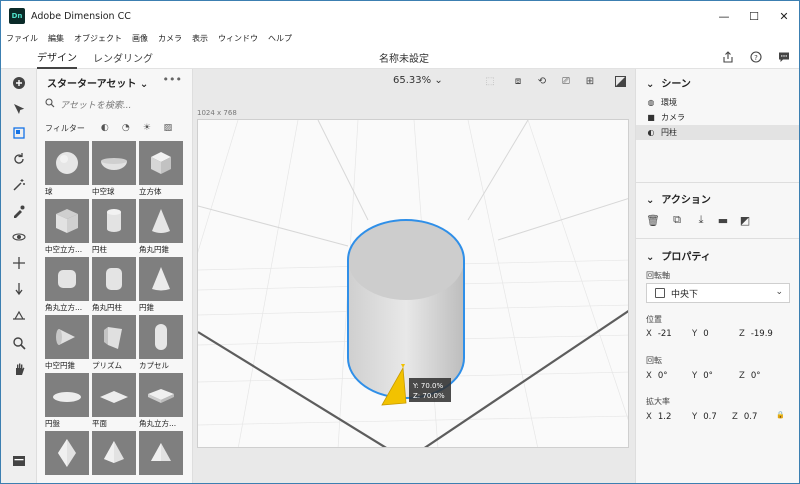 The image size is (800, 484). I want to click on orbit-icon, so click(19, 237).